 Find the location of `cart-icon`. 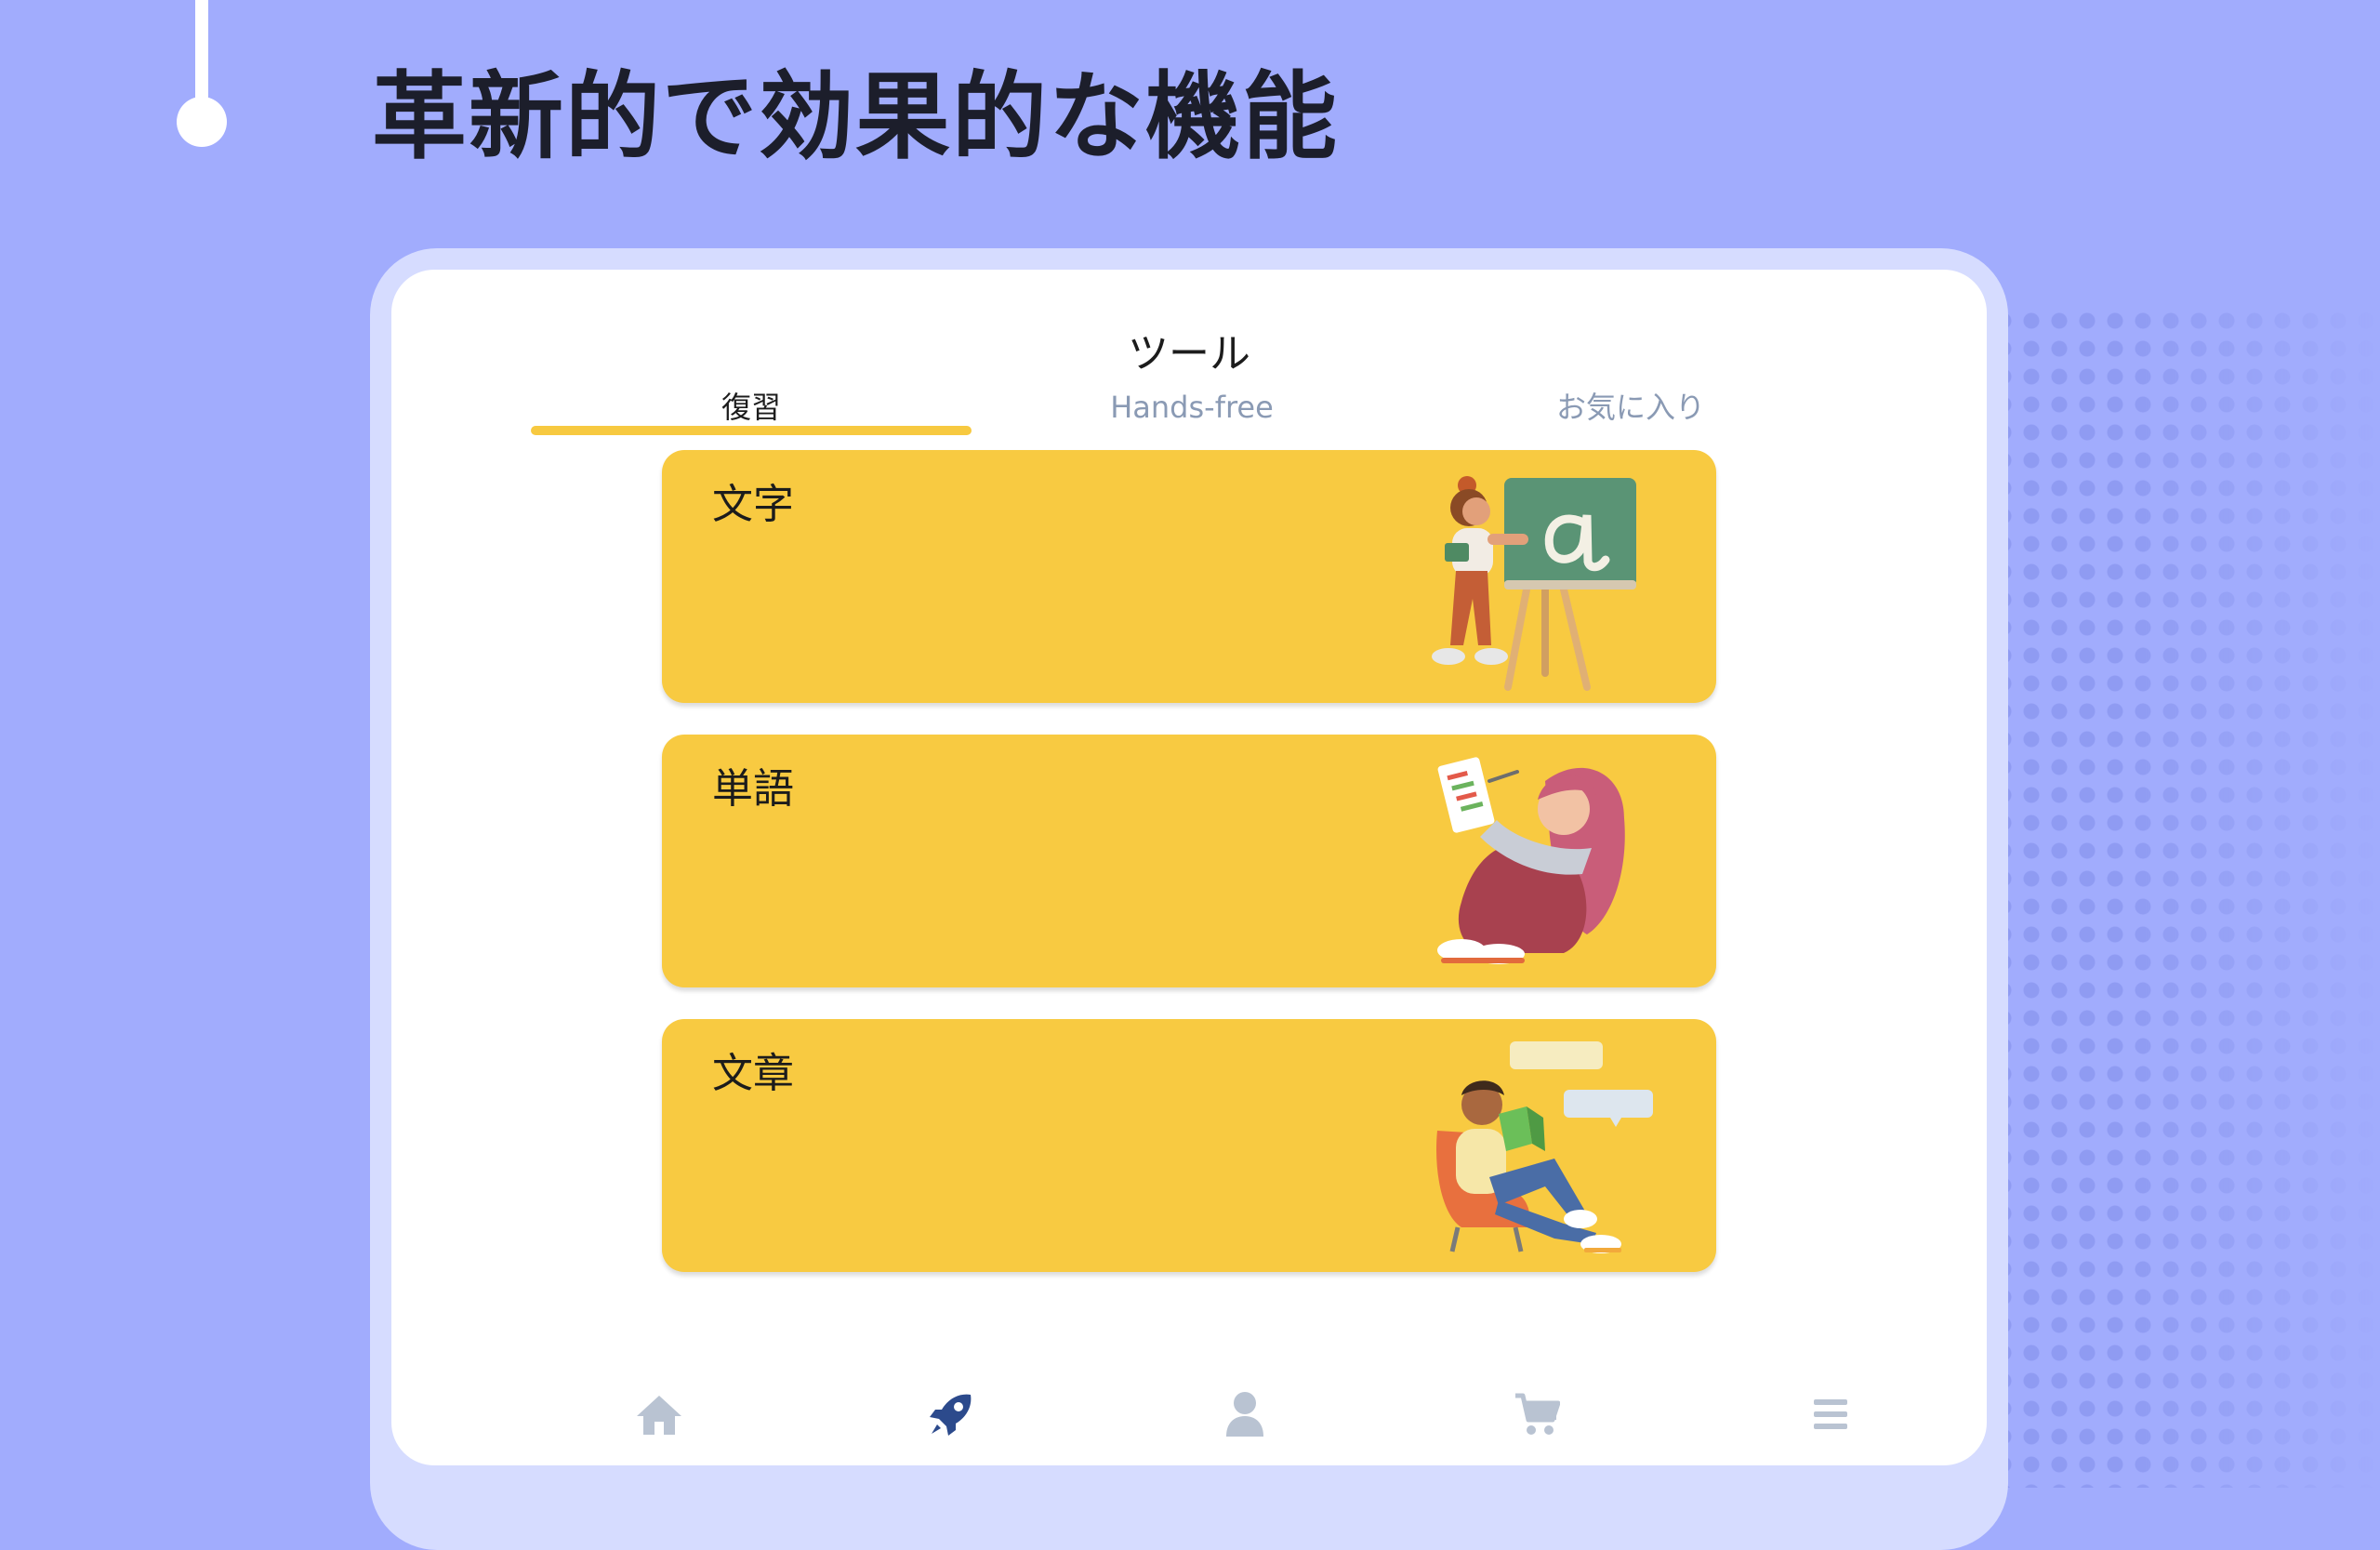

cart-icon is located at coordinates (1537, 1414).